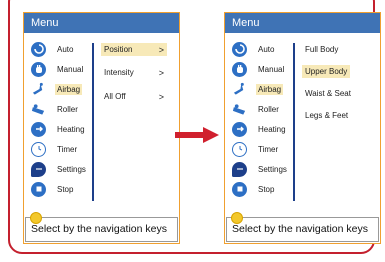 This screenshot has height=262, width=385. Describe the element at coordinates (115, 96) in the screenshot. I see `submenu-item-label: All Off` at that location.